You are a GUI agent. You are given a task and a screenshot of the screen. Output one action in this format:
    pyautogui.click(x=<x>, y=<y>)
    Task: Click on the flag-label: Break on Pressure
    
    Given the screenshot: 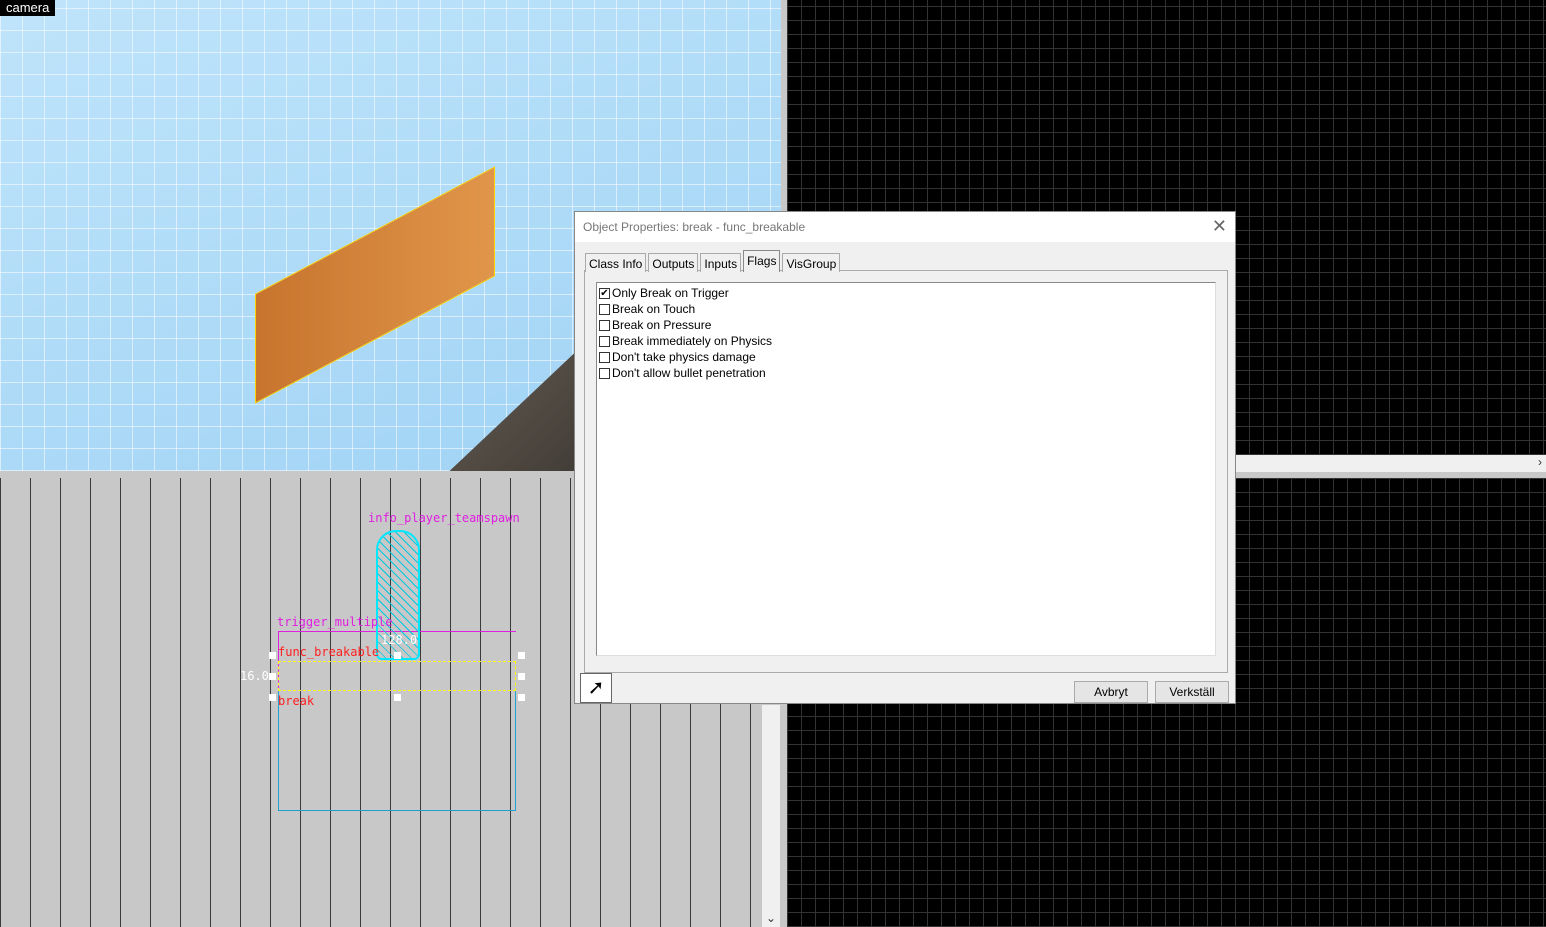 What is the action you would take?
    pyautogui.click(x=662, y=325)
    